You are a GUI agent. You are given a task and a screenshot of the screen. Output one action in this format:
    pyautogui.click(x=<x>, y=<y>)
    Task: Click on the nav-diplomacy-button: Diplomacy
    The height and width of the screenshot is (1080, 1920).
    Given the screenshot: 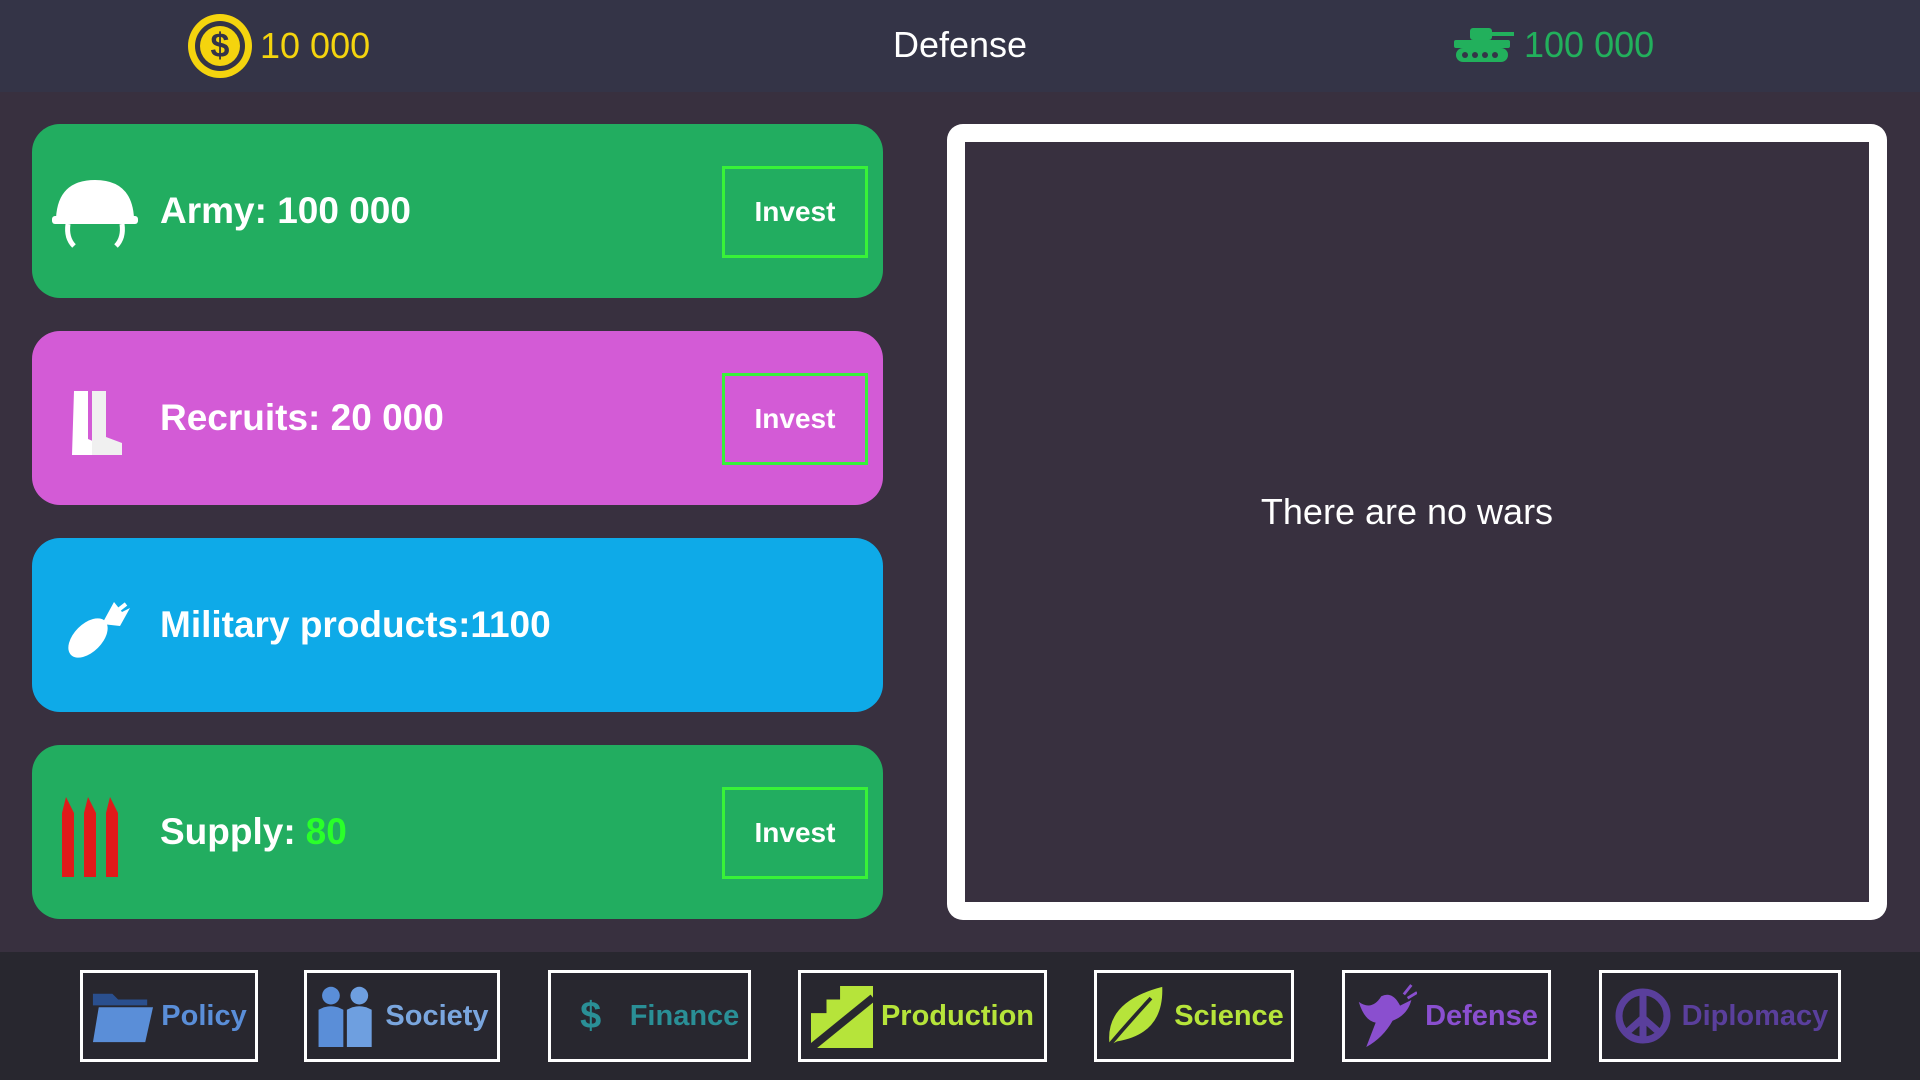 What is the action you would take?
    pyautogui.click(x=1720, y=1016)
    